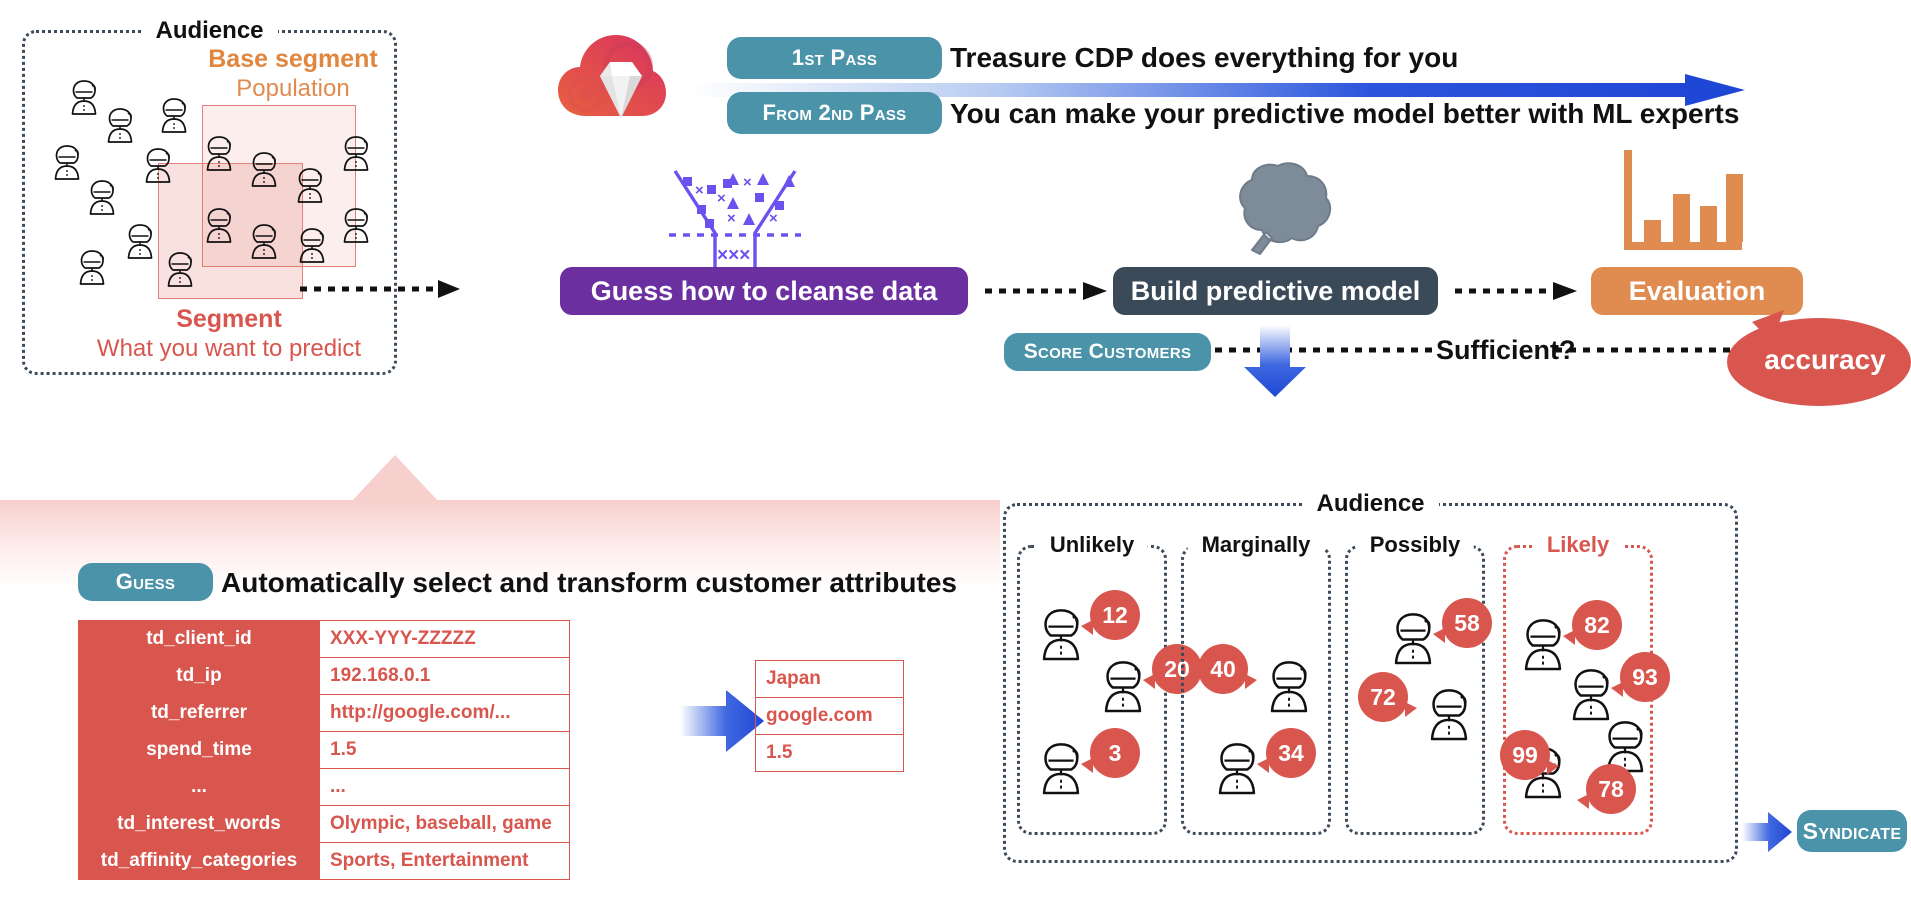 This screenshot has height=913, width=1911. Describe the element at coordinates (1606, 789) in the screenshot. I see `score-bubble: 78` at that location.